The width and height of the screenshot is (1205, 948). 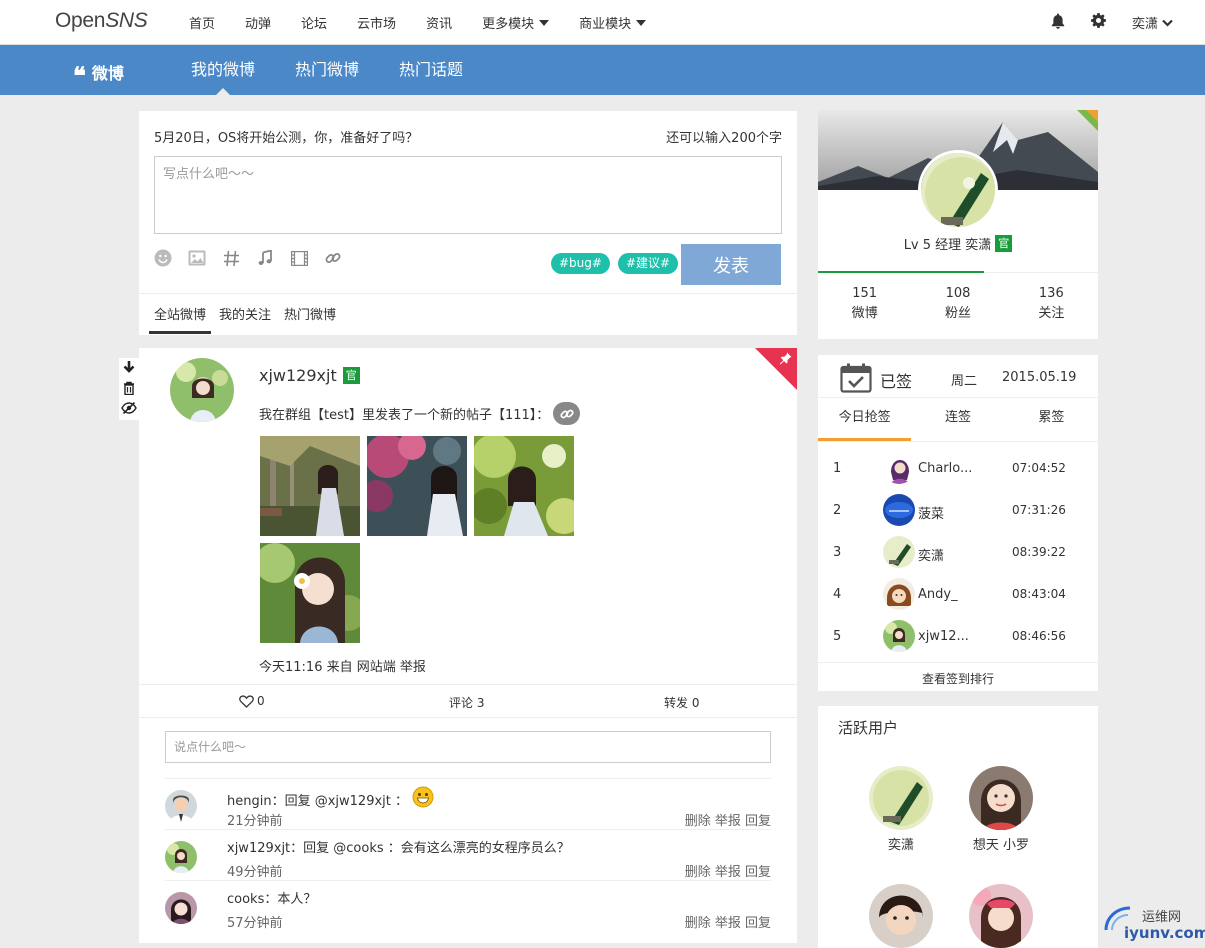 I want to click on divider, so click(x=468, y=293).